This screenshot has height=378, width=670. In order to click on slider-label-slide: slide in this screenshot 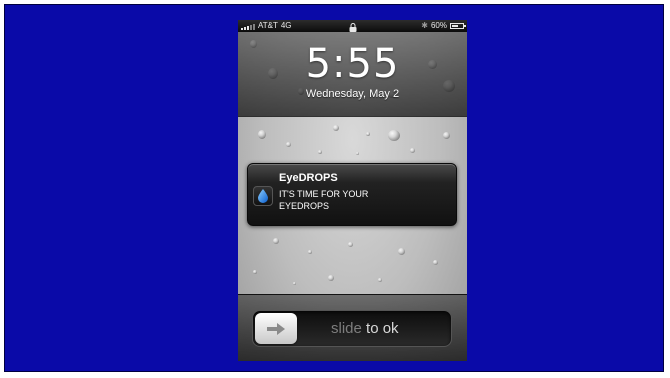, I will do `click(346, 328)`.